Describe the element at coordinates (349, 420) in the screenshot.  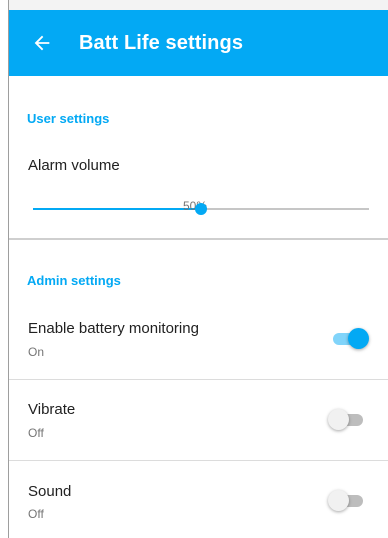
I see `vibrate-toggle` at that location.